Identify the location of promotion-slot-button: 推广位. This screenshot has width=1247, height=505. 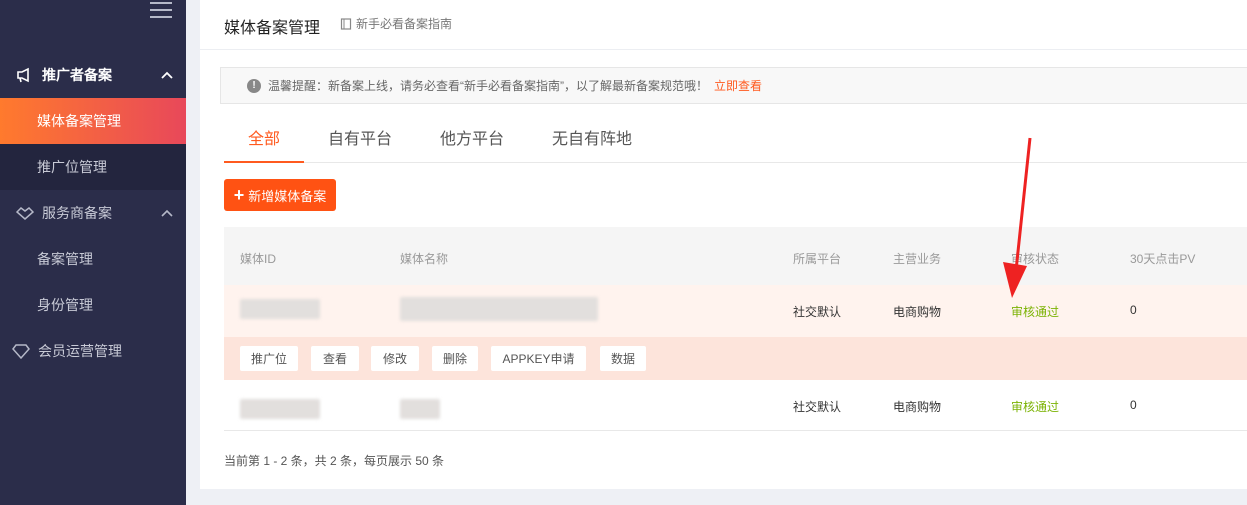
(269, 358).